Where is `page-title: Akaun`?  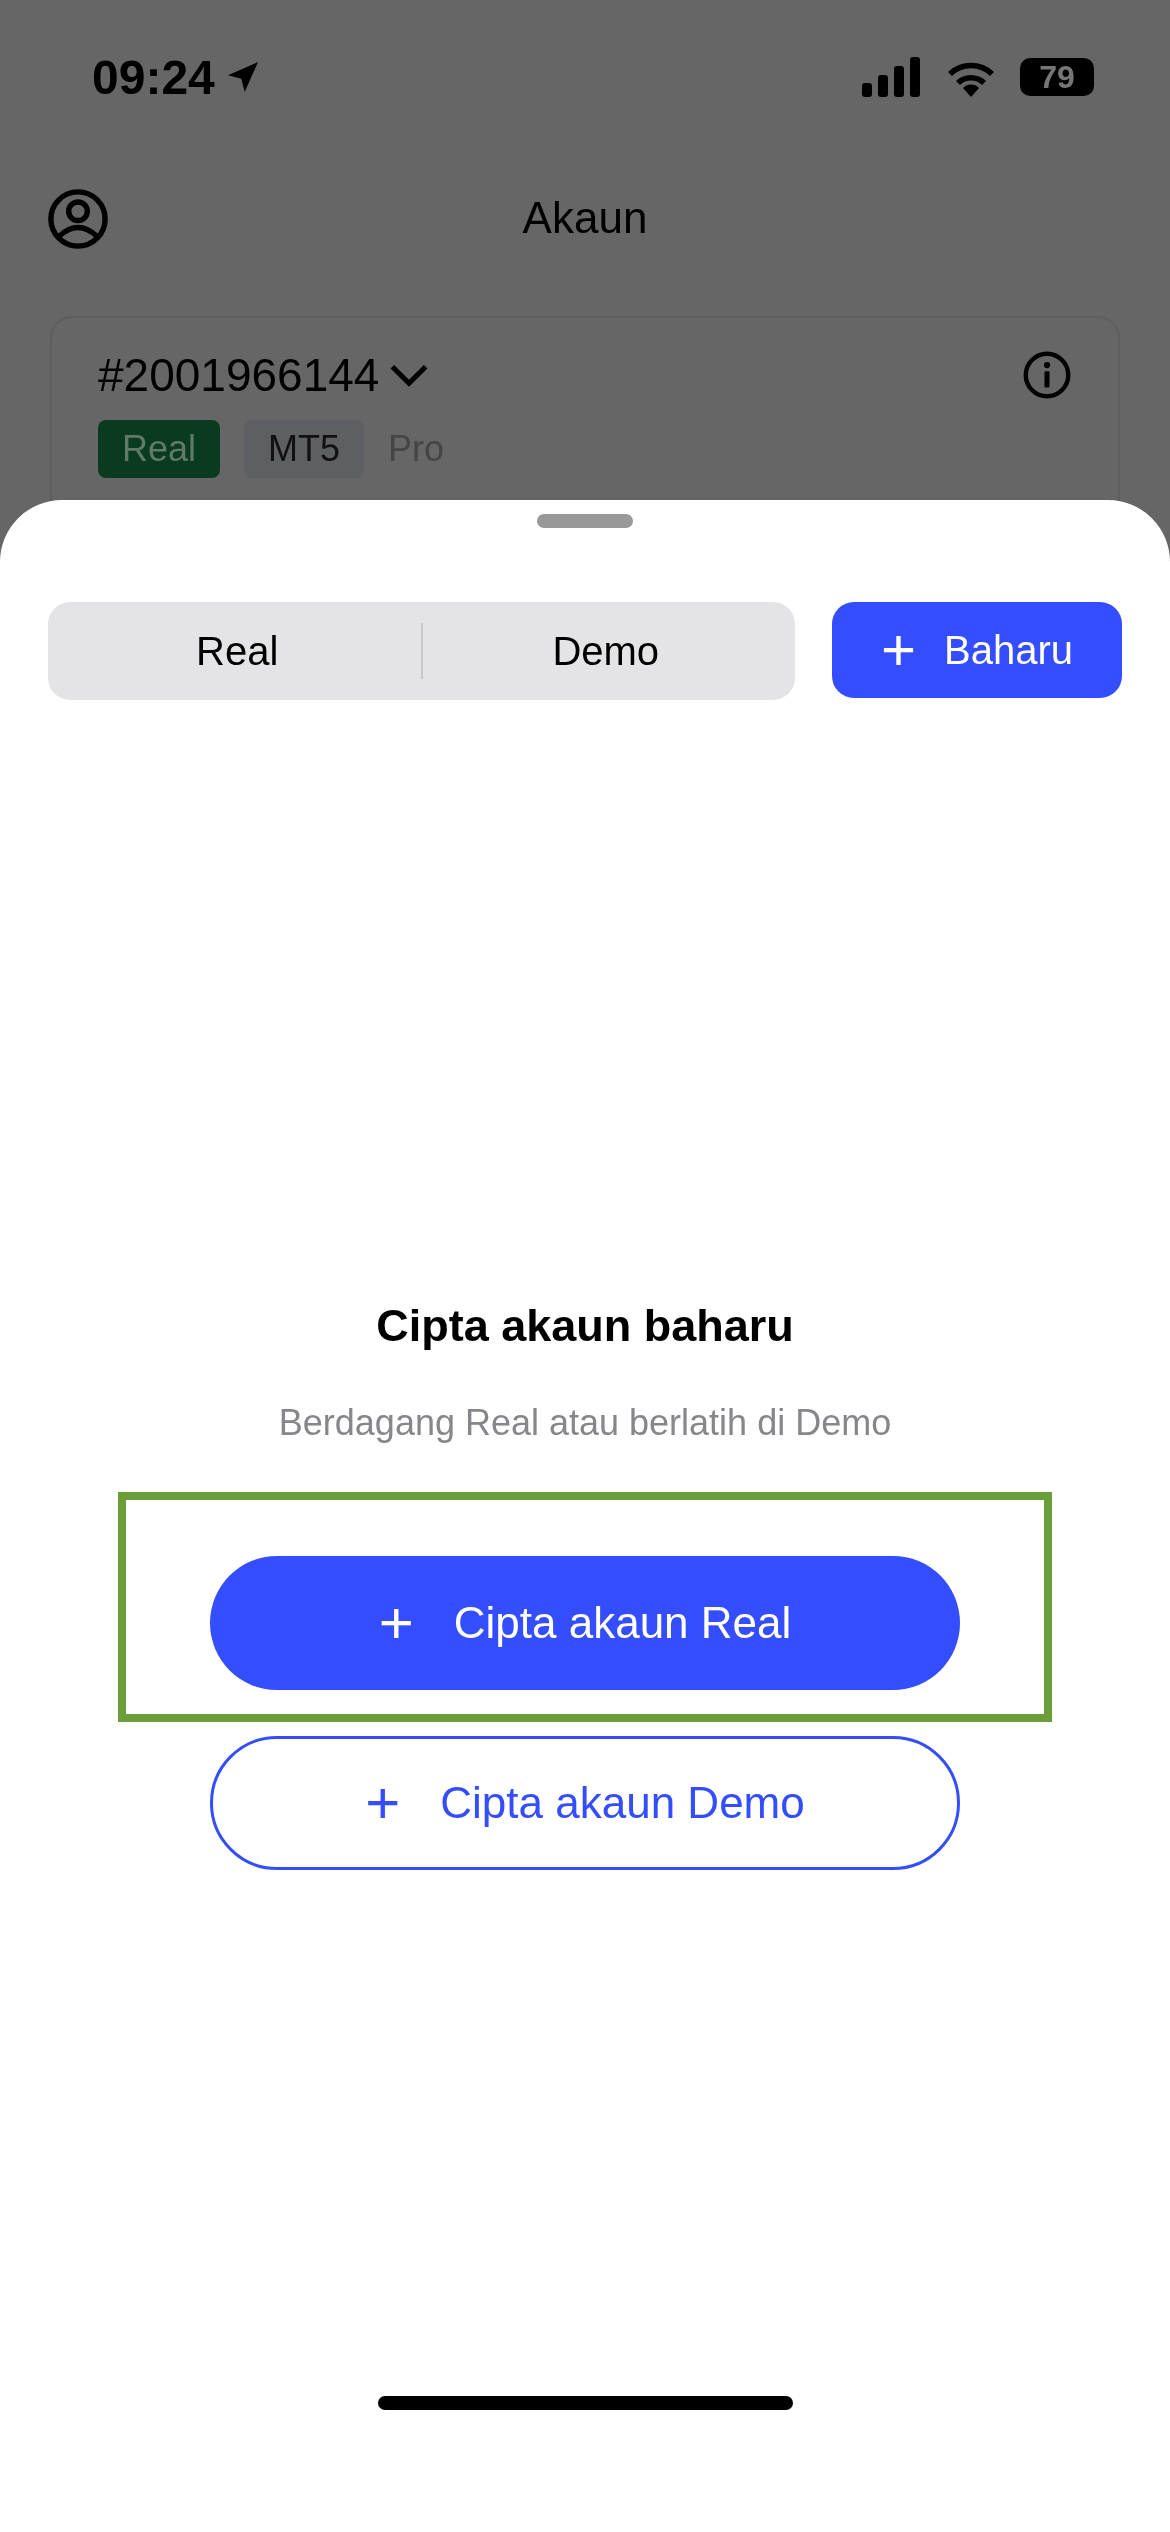
page-title: Akaun is located at coordinates (585, 217).